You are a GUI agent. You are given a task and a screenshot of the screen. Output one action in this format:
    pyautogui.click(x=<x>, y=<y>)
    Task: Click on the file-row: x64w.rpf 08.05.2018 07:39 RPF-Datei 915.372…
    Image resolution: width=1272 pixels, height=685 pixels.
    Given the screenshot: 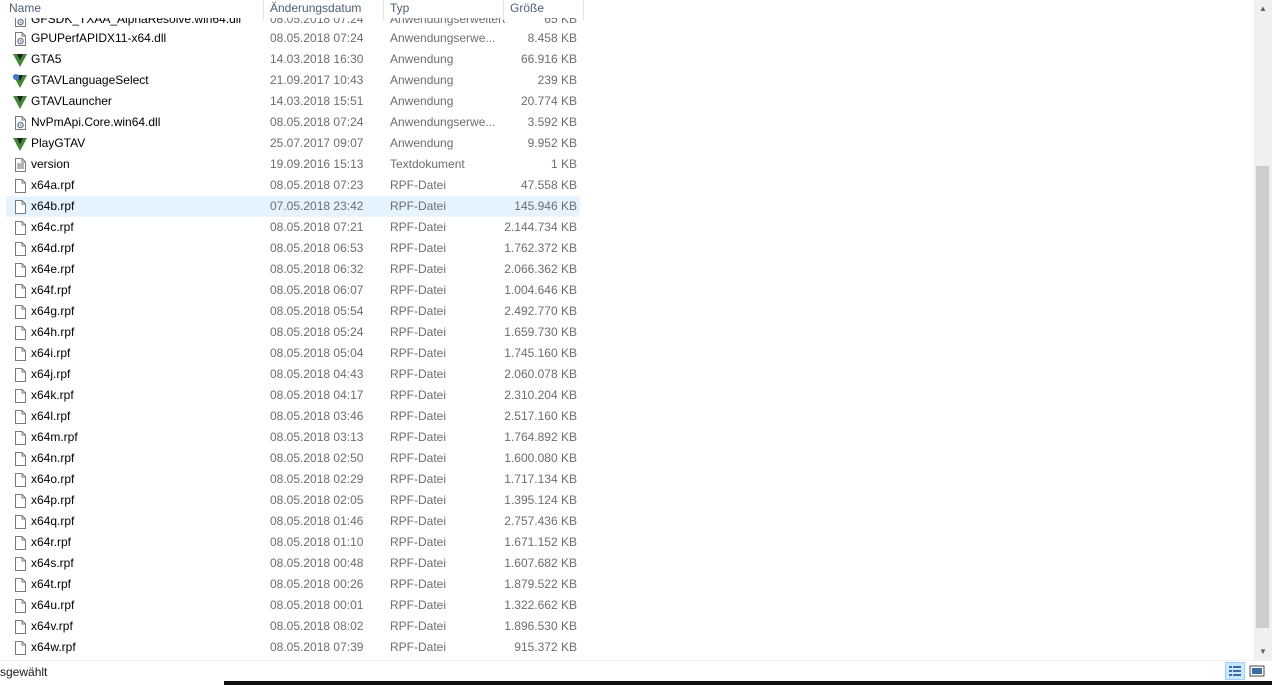 What is the action you would take?
    pyautogui.click(x=293, y=647)
    